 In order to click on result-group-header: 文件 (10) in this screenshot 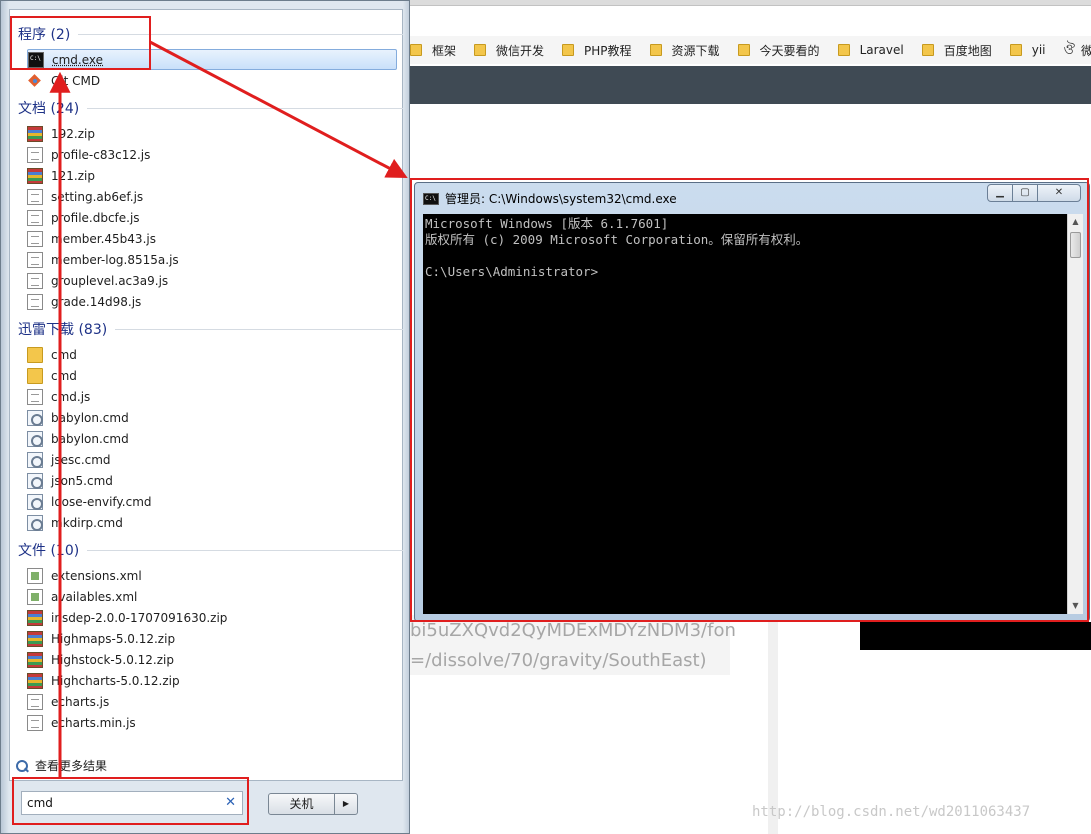, I will do `click(210, 550)`.